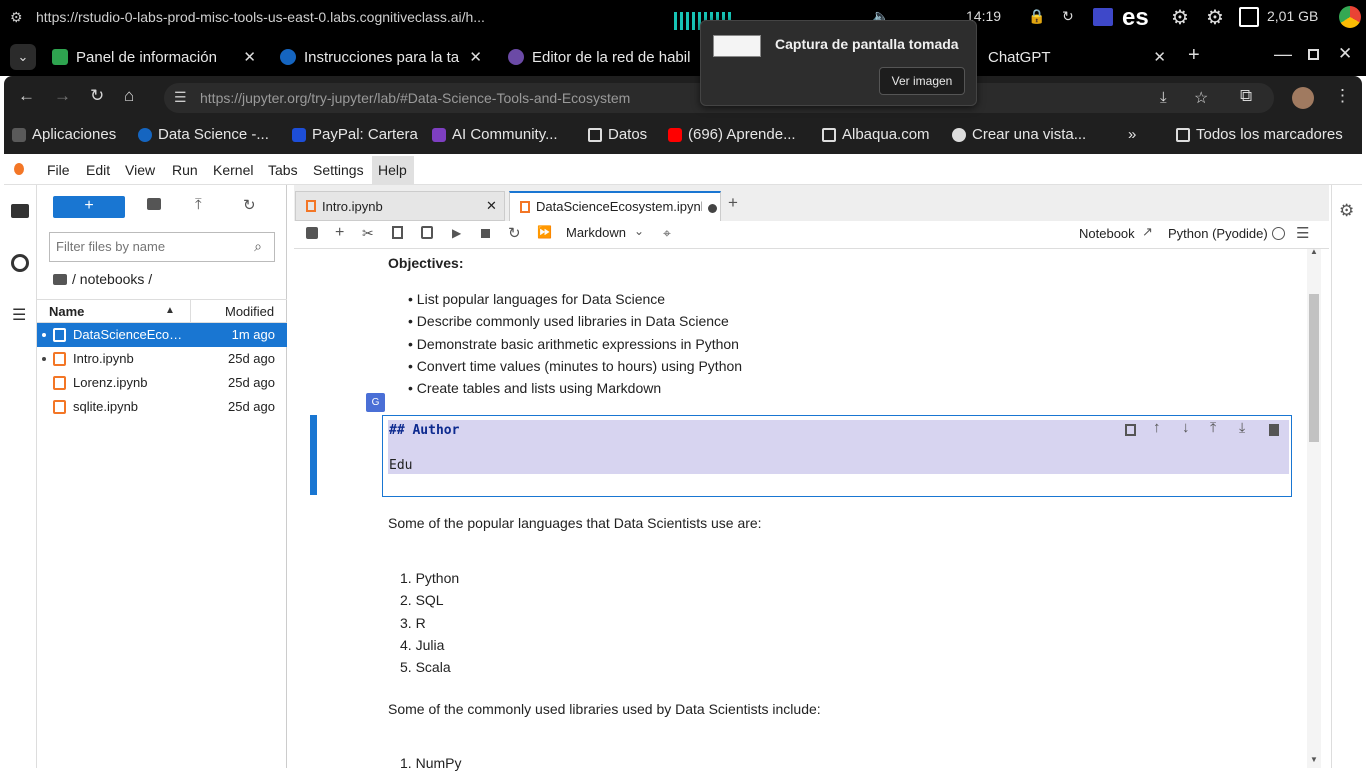 The height and width of the screenshot is (771, 1366). Describe the element at coordinates (140, 170) in the screenshot. I see `menu-view: View` at that location.